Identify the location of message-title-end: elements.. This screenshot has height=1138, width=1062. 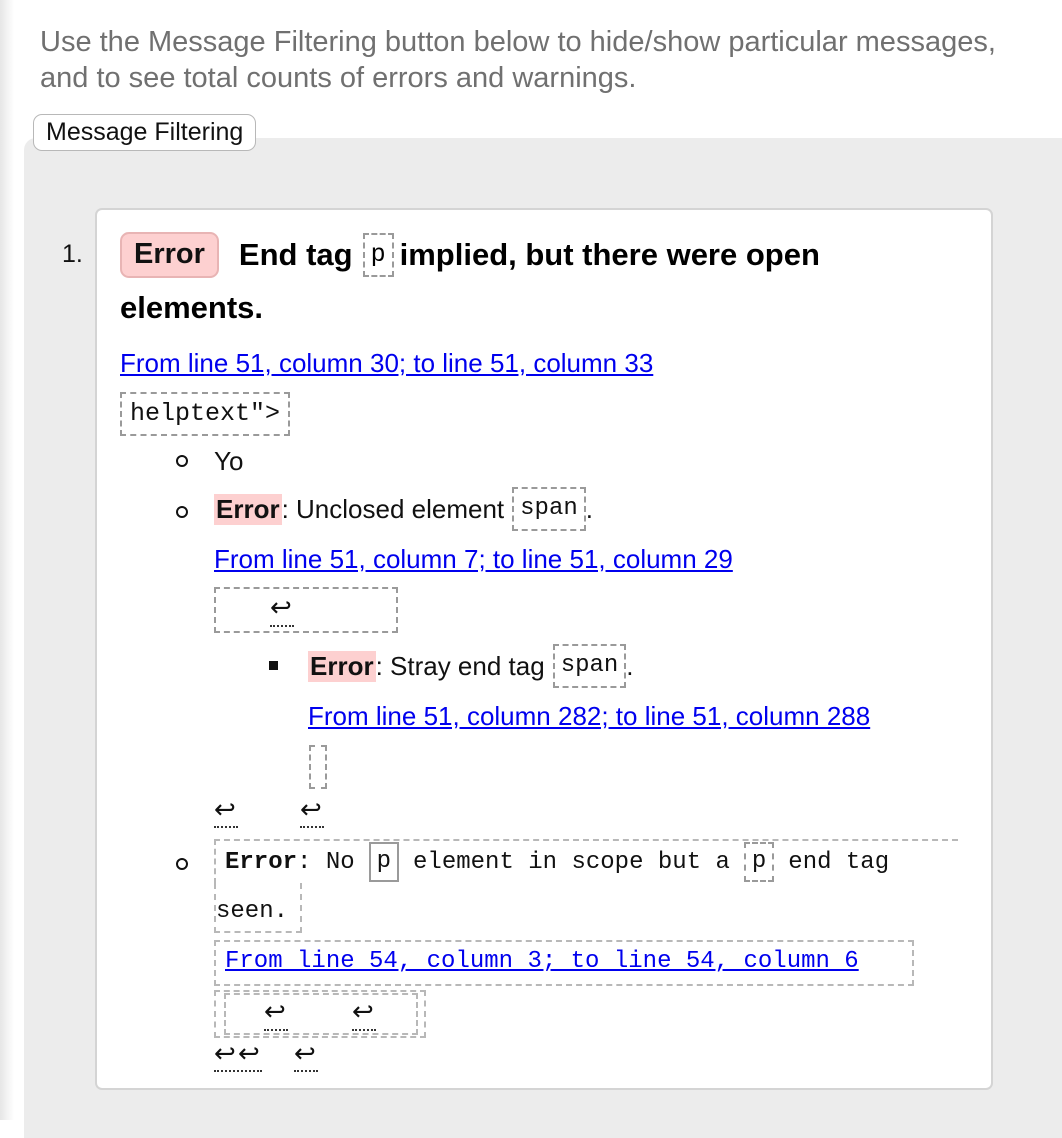
(192, 307).